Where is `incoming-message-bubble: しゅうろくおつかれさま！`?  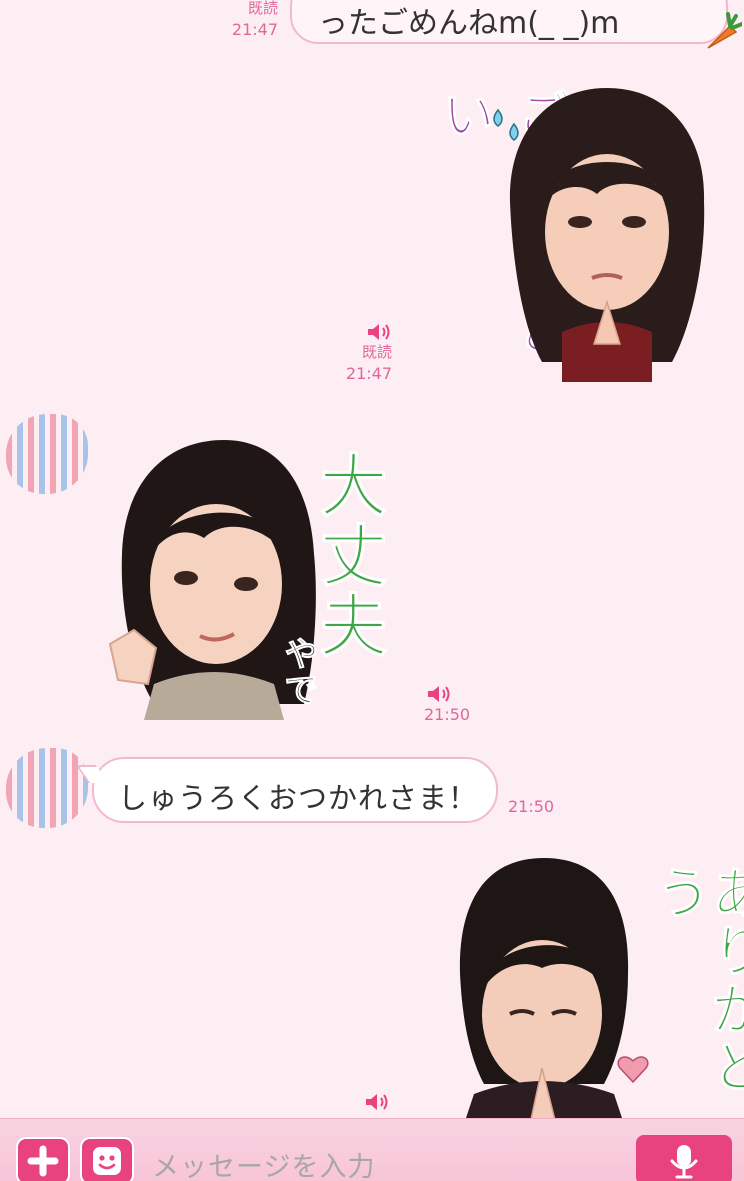
incoming-message-bubble: しゅうろくおつかれさま！ is located at coordinates (295, 790).